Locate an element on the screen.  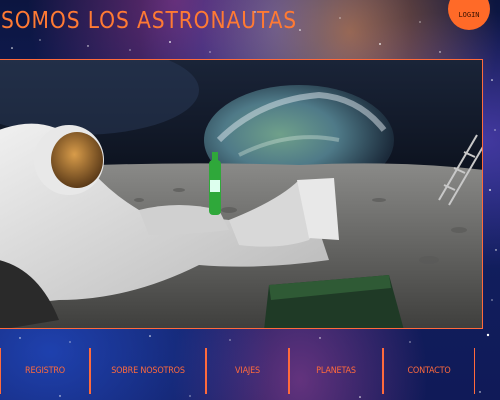
login-button: LOGIN is located at coordinates (469, 15).